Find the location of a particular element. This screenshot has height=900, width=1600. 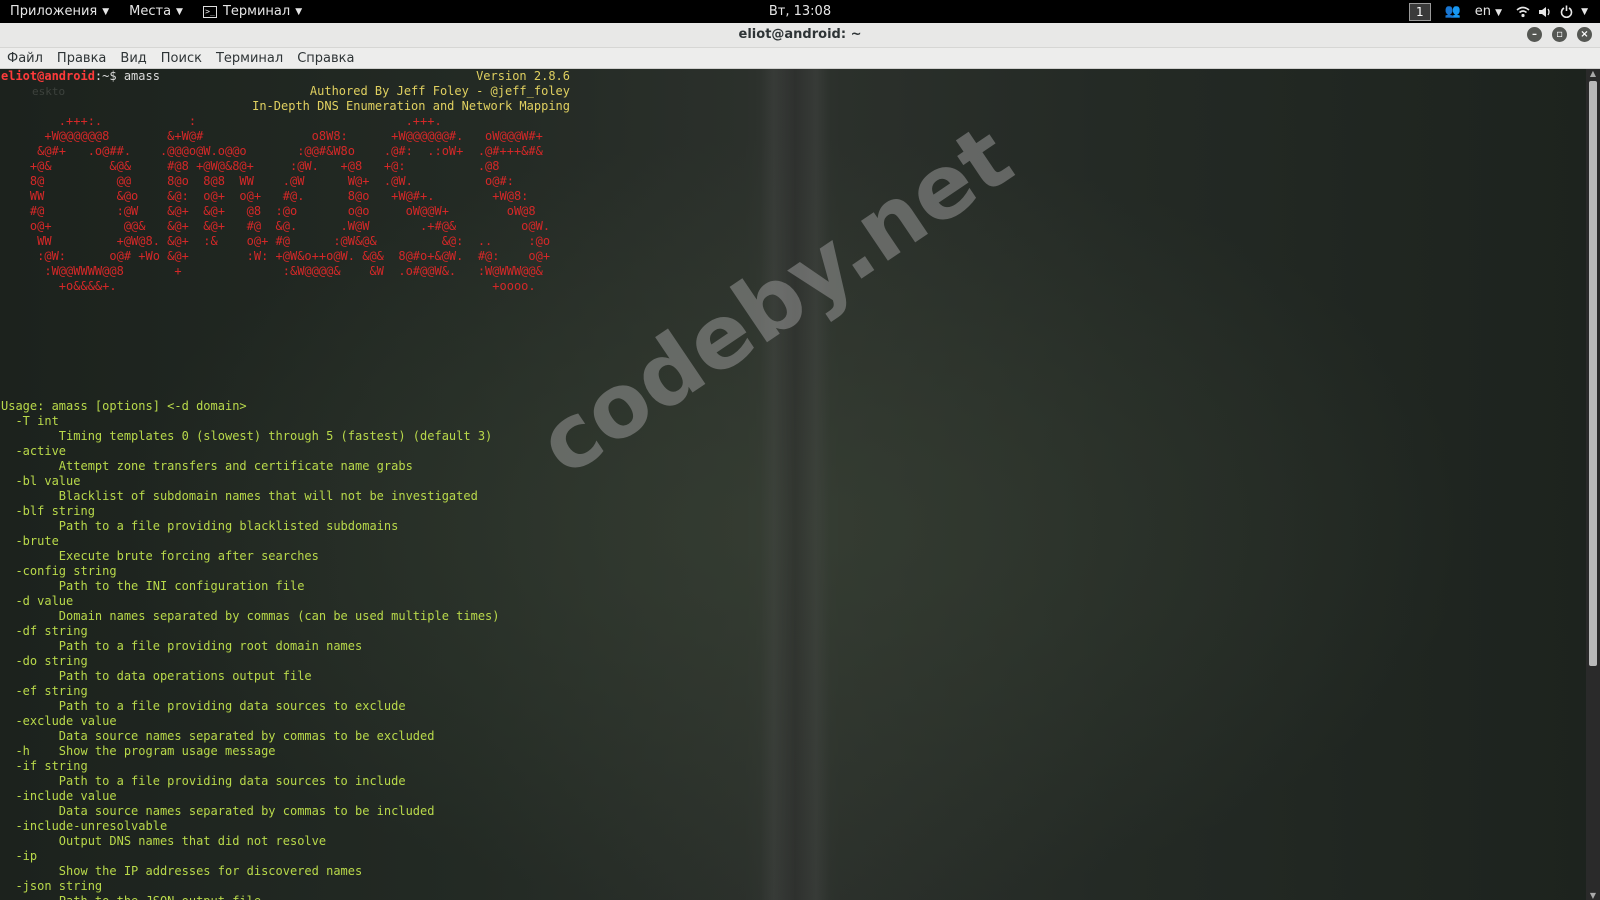

language-menu: en ▼ is located at coordinates (1488, 11).